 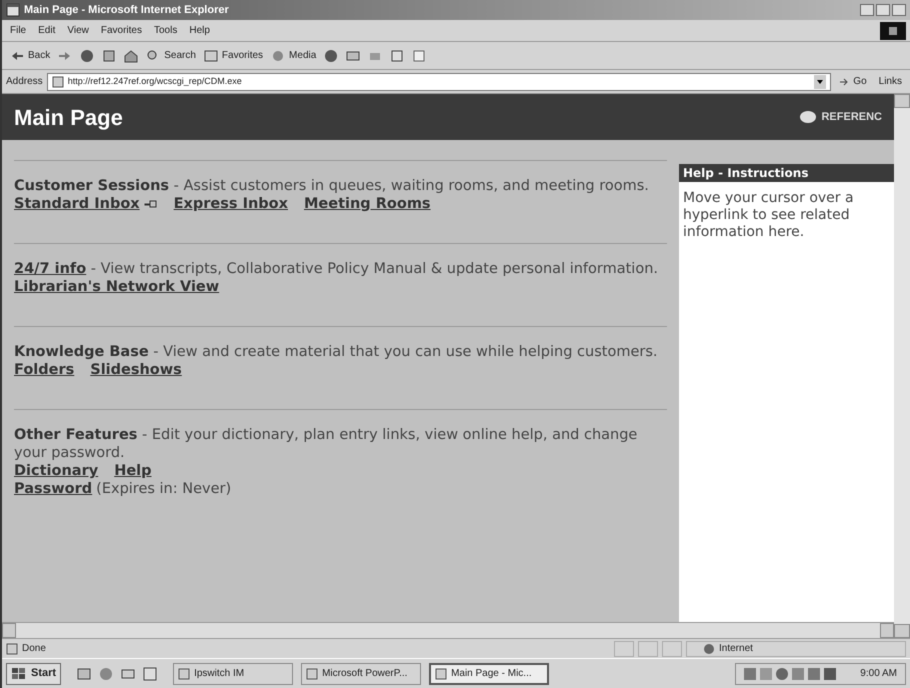 I want to click on go-button: Go, so click(x=853, y=81).